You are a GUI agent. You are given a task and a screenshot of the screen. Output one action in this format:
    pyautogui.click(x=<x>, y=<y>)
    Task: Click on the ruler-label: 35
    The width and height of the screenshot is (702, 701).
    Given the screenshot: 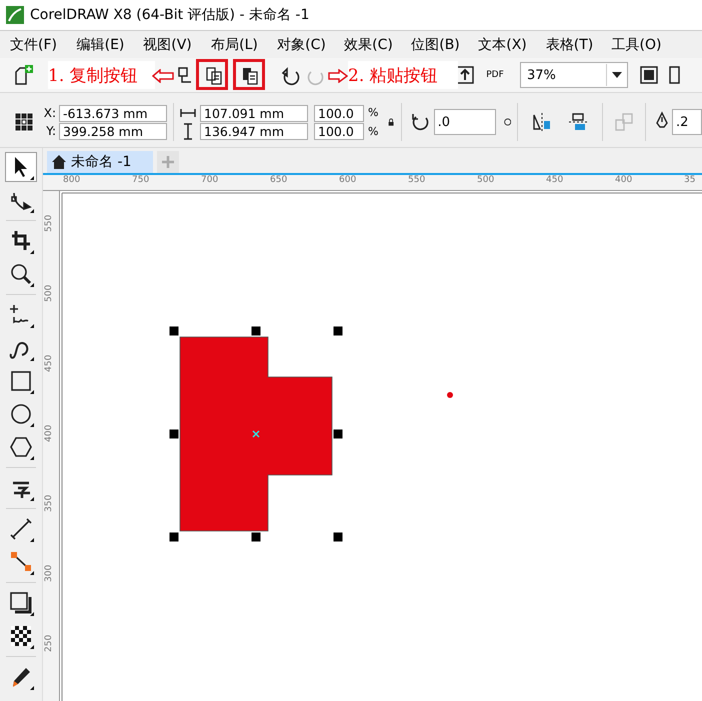 What is the action you would take?
    pyautogui.click(x=690, y=180)
    